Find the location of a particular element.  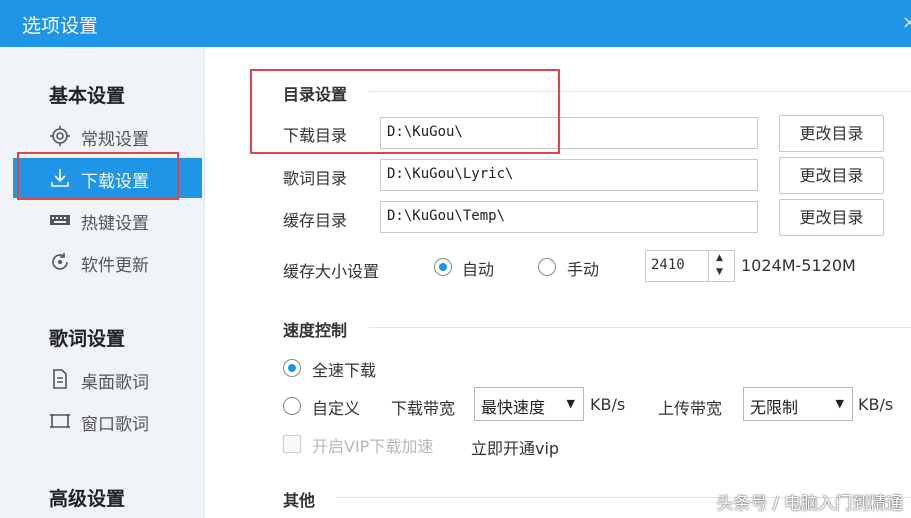

sidebar-group-basic: 基本设置 is located at coordinates (87, 96).